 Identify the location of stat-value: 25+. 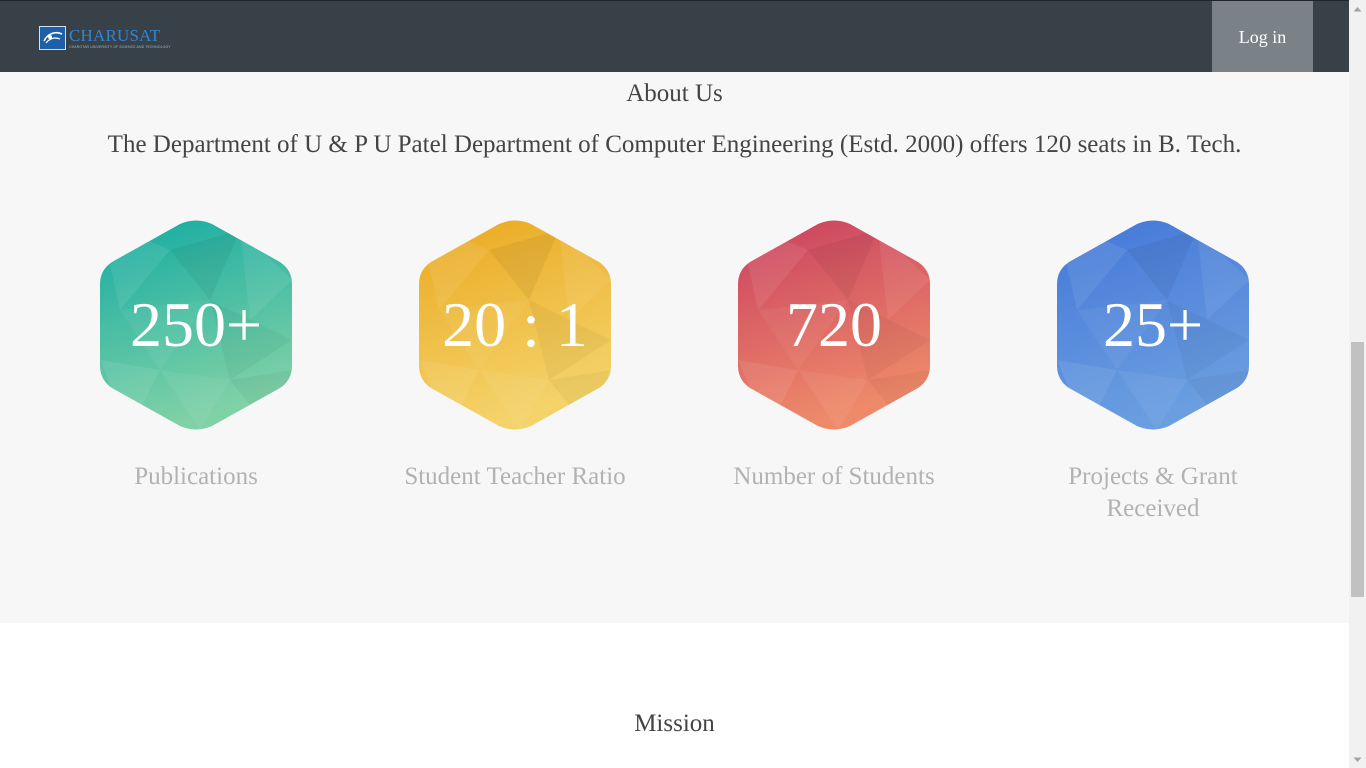
(1153, 324).